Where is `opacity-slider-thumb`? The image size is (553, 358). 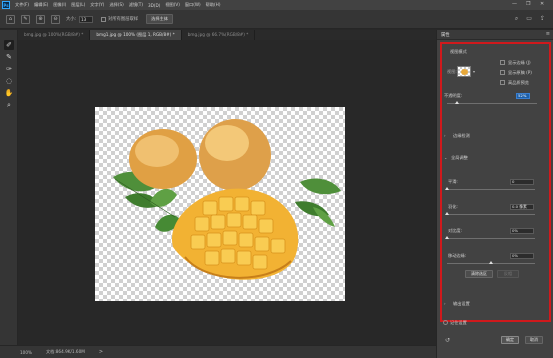 opacity-slider-thumb is located at coordinates (457, 102).